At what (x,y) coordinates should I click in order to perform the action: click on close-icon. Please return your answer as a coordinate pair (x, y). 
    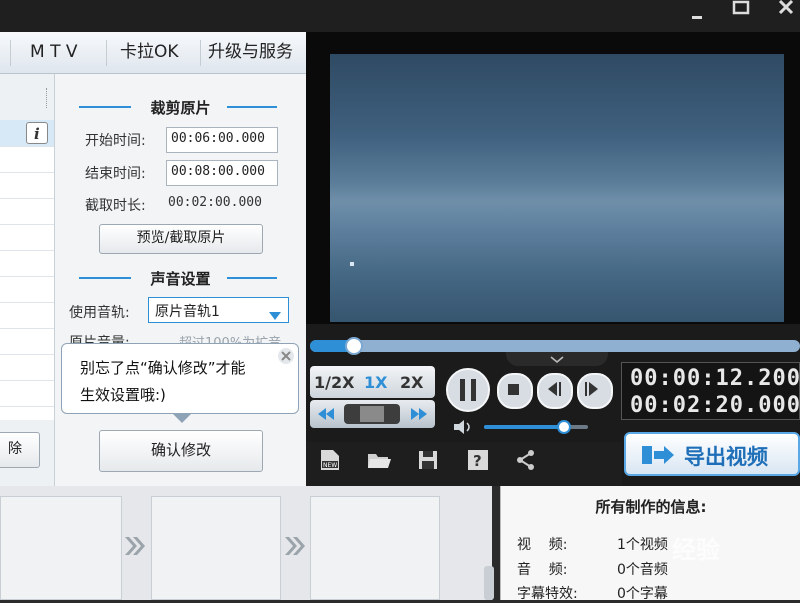
    Looking at the image, I should click on (786, 8).